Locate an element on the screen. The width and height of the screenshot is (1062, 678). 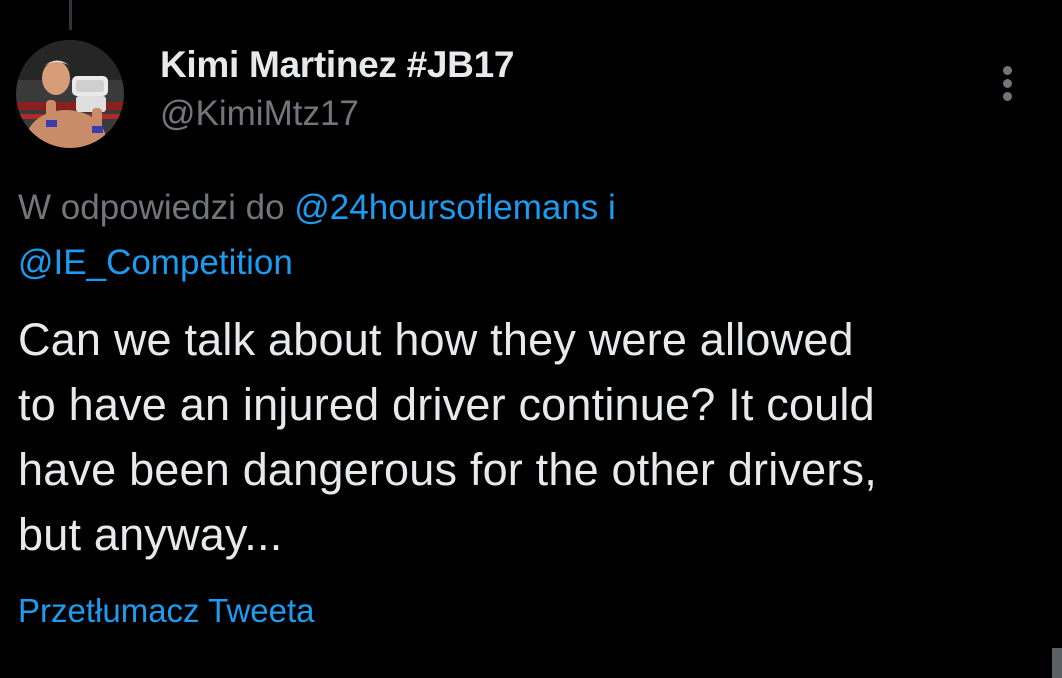
author-handle: @KimiMtz17 is located at coordinates (259, 114).